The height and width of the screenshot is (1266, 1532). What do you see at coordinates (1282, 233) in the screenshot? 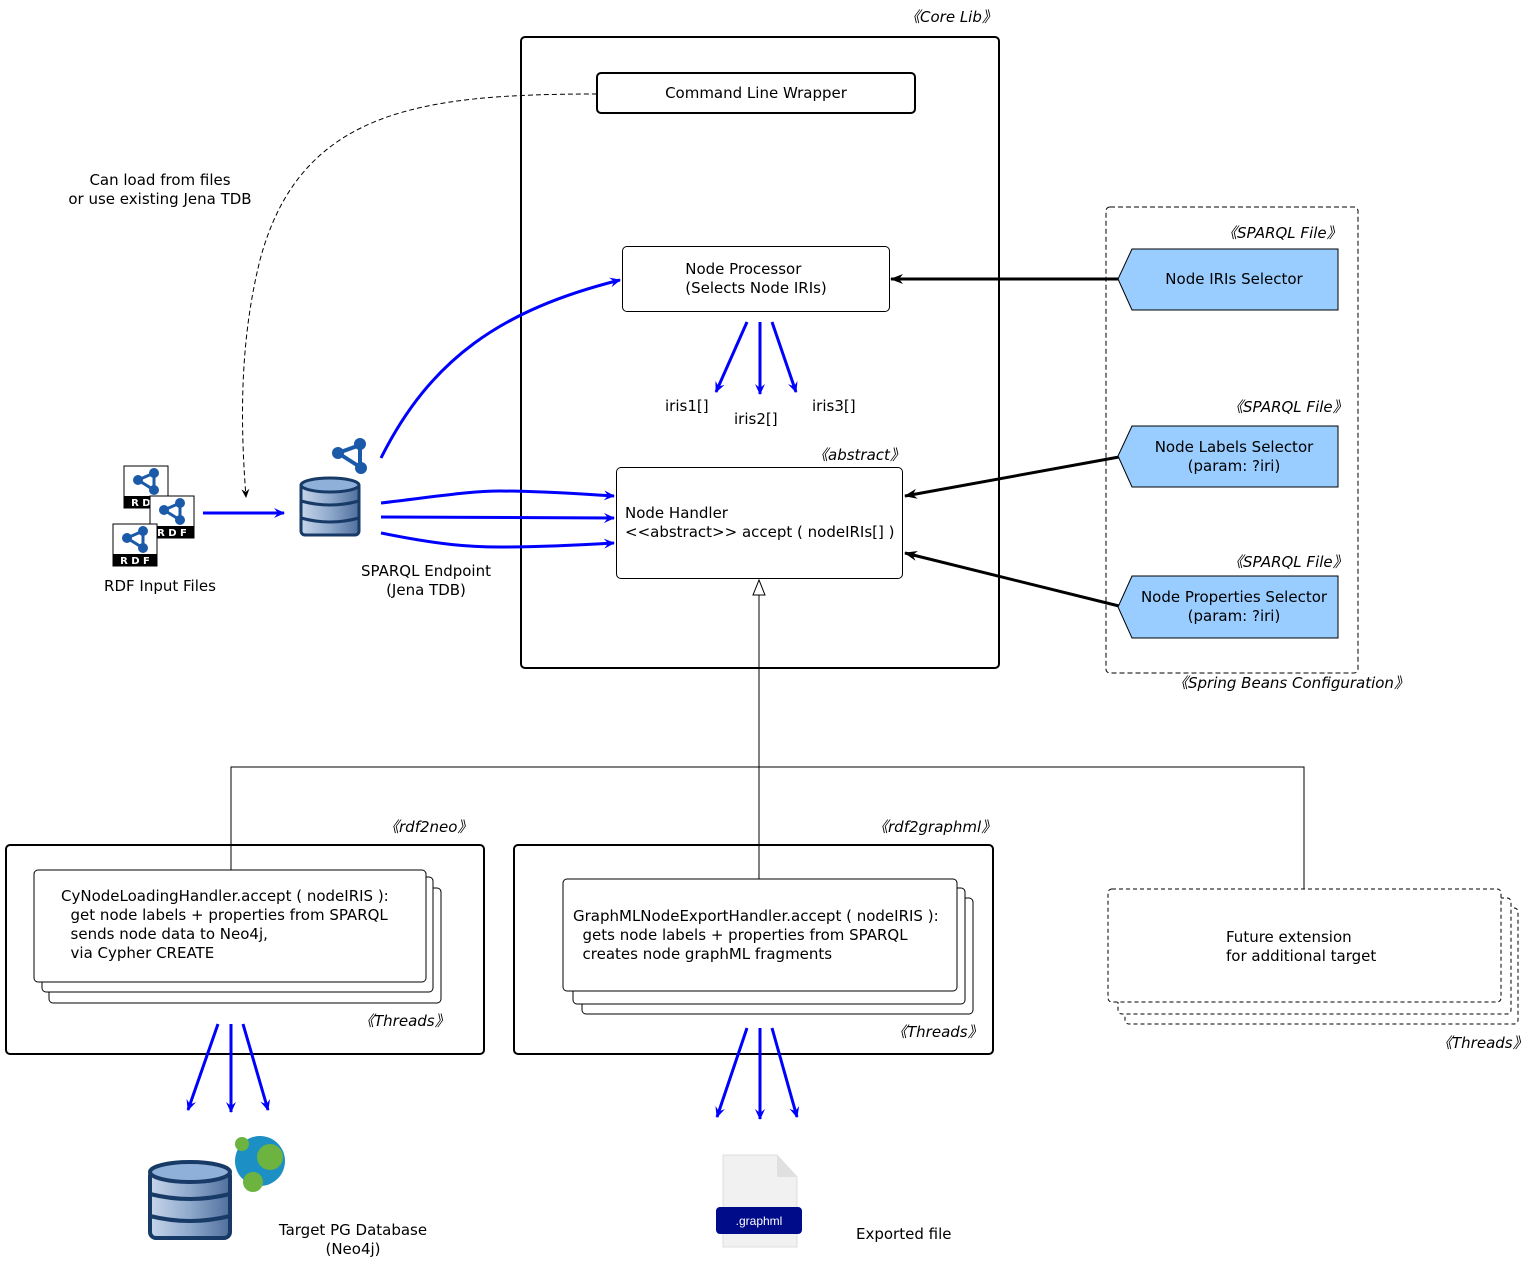
I see `sparql-file-stereotype-1: 《SPARQL File》` at bounding box center [1282, 233].